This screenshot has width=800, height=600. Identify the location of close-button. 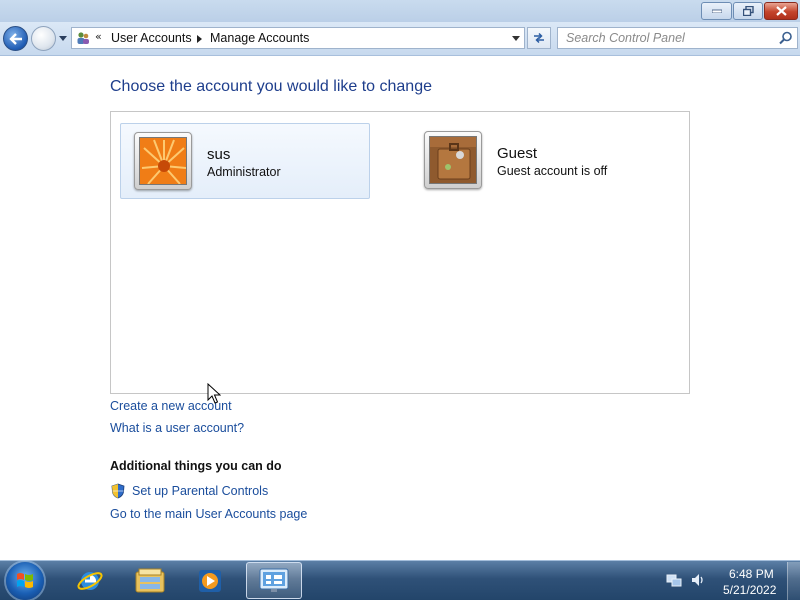
(781, 11).